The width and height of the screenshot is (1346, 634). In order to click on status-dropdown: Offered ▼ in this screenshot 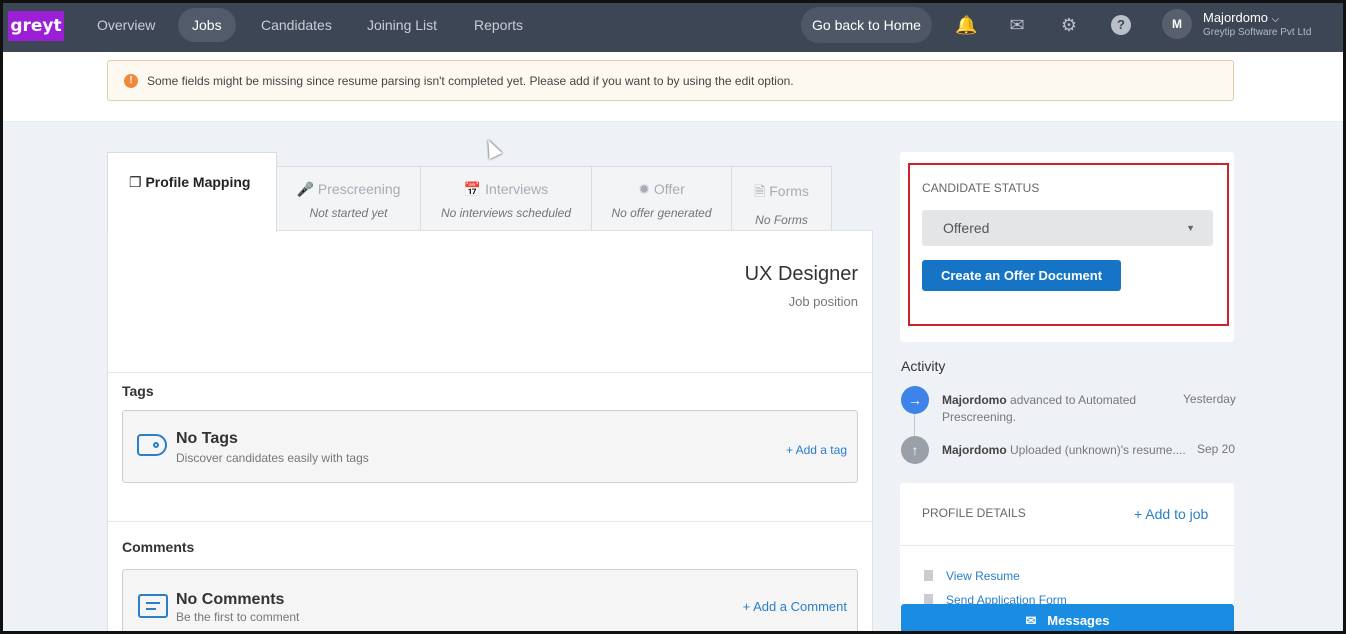, I will do `click(1067, 228)`.